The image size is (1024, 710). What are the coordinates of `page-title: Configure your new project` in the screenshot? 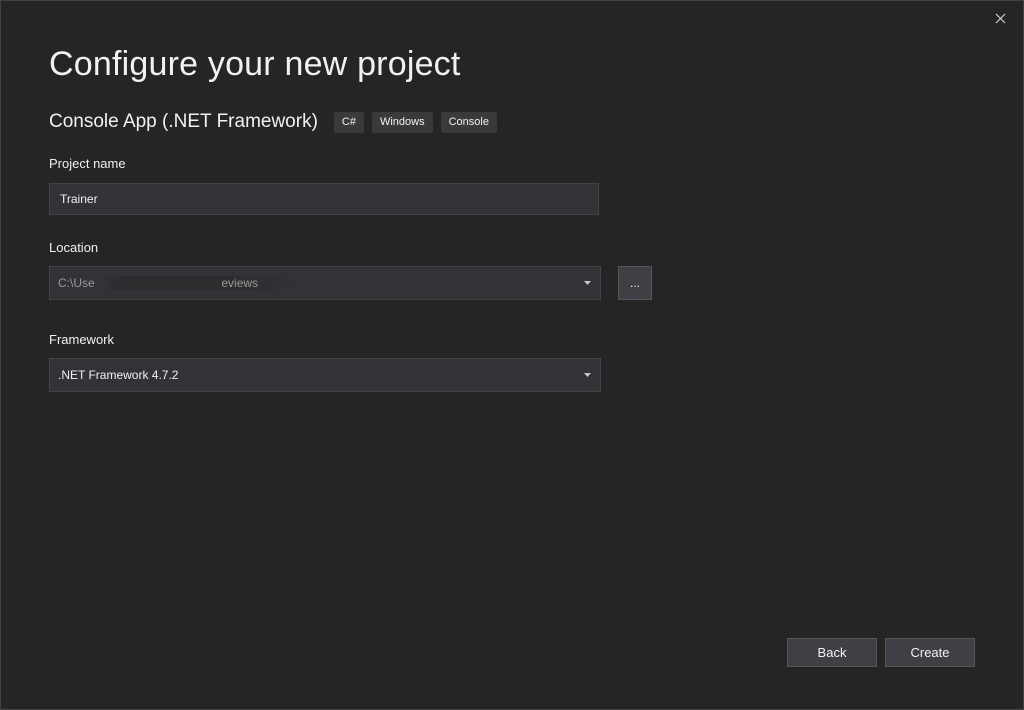 It's located at (255, 64).